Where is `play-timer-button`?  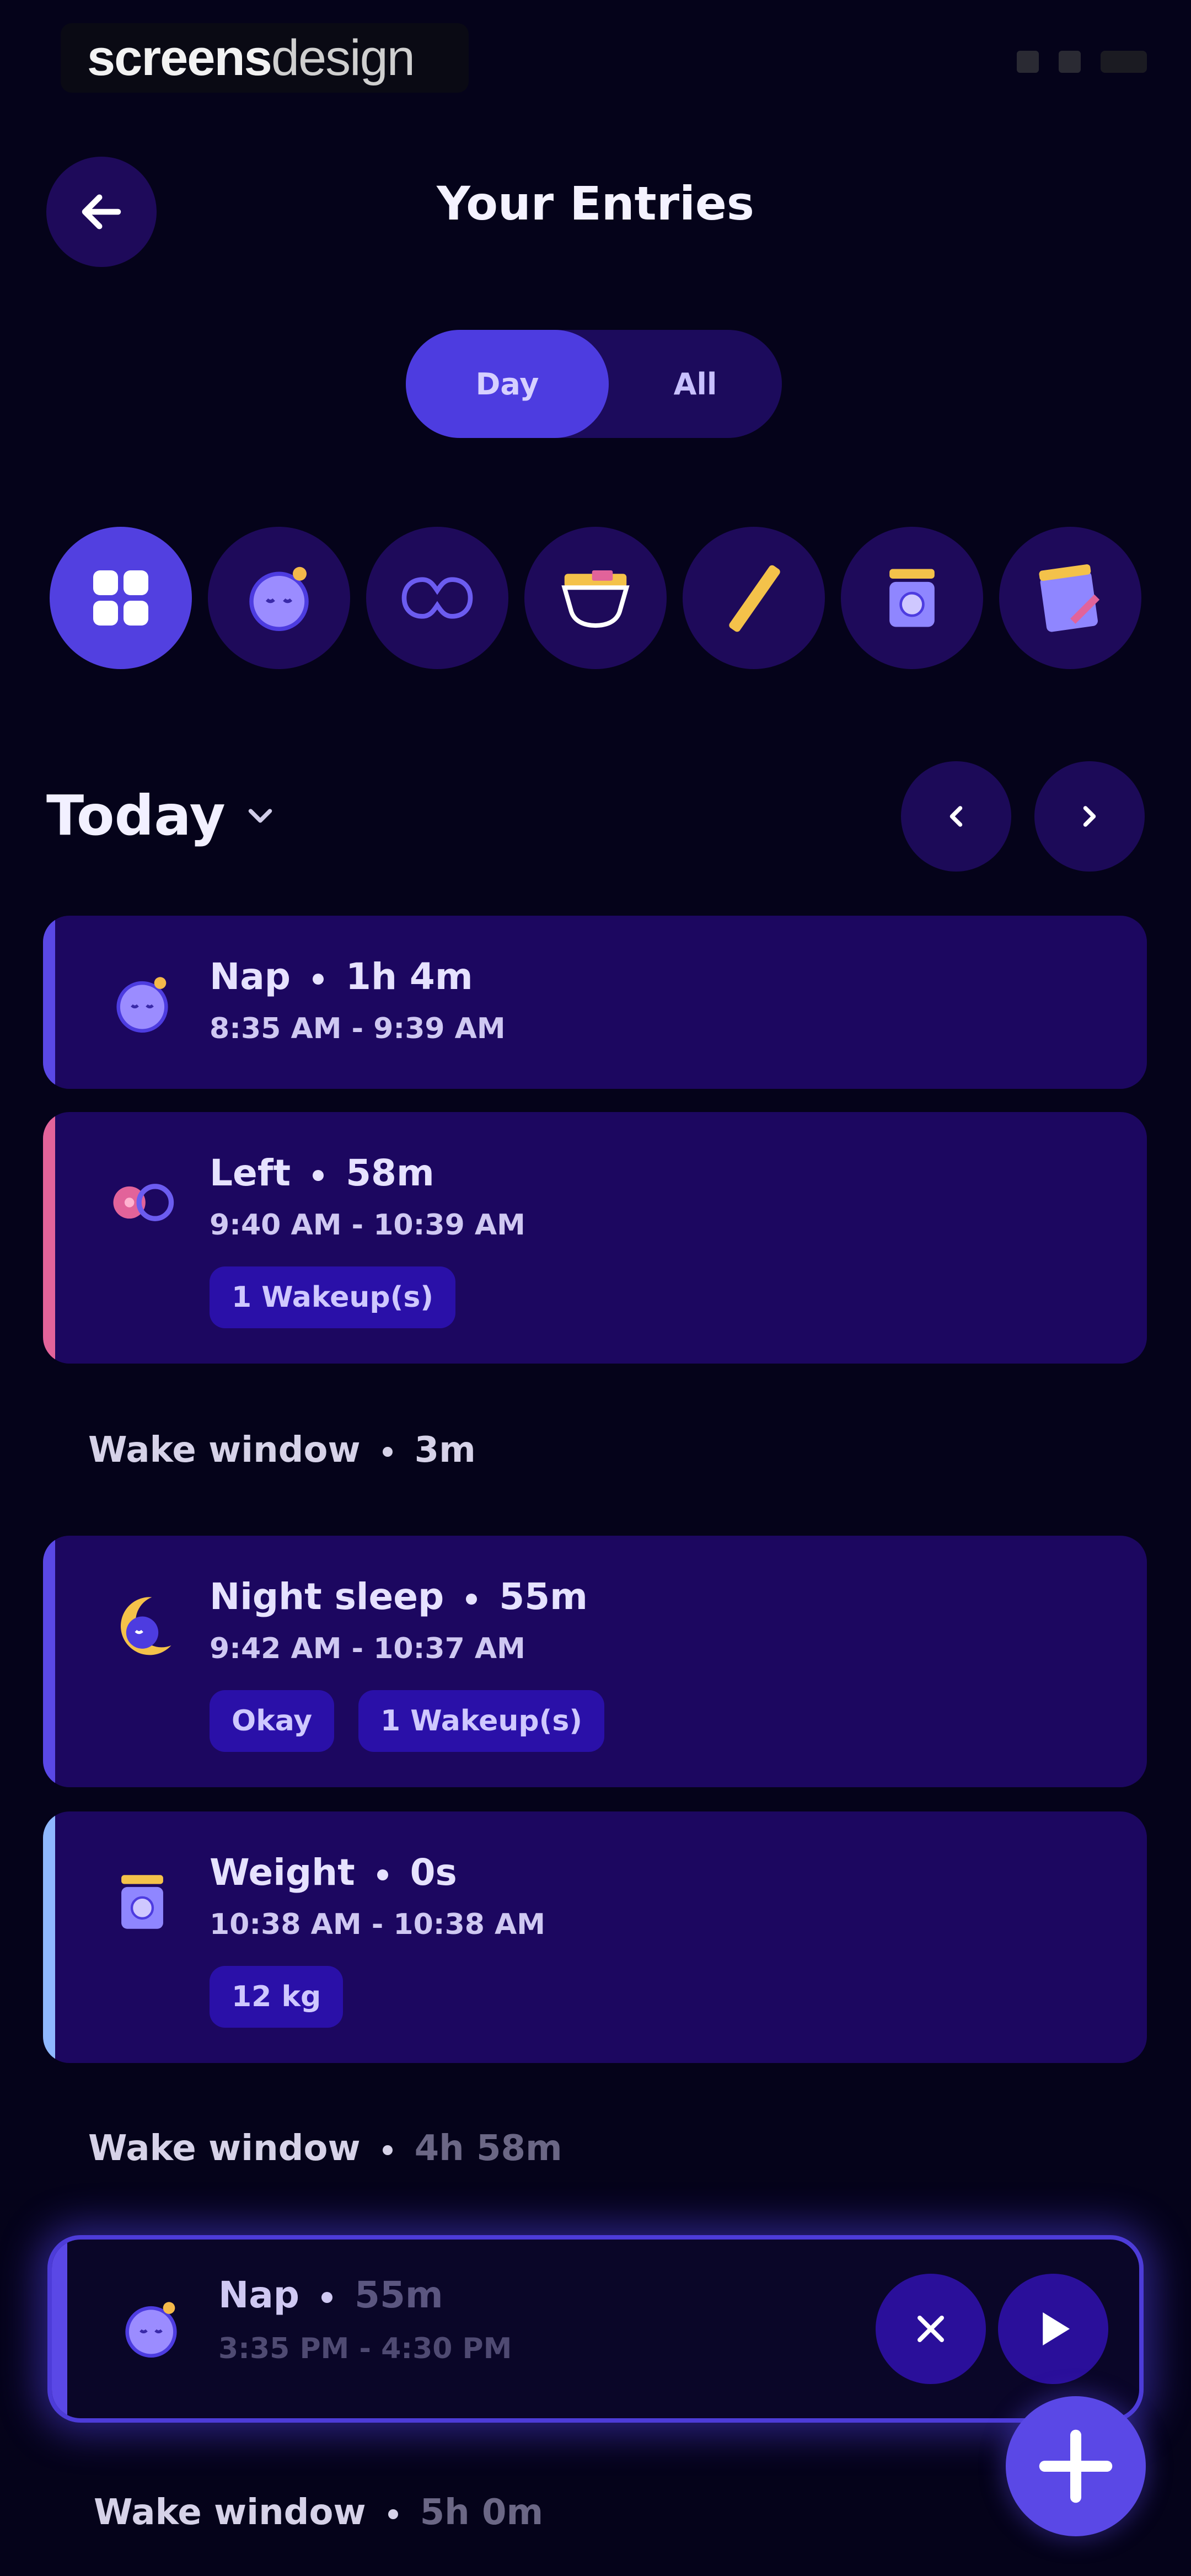 play-timer-button is located at coordinates (1053, 2329).